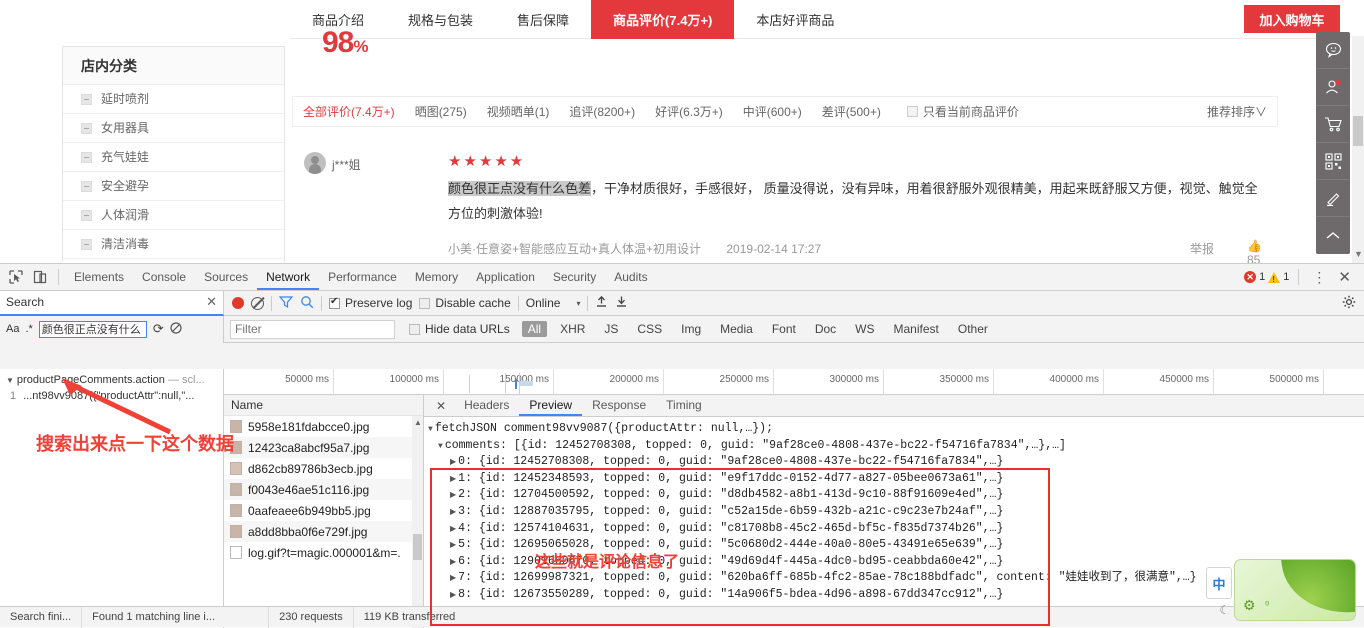 Image resolution: width=1364 pixels, height=628 pixels. Describe the element at coordinates (1333, 235) in the screenshot. I see `scroll-top-icon` at that location.